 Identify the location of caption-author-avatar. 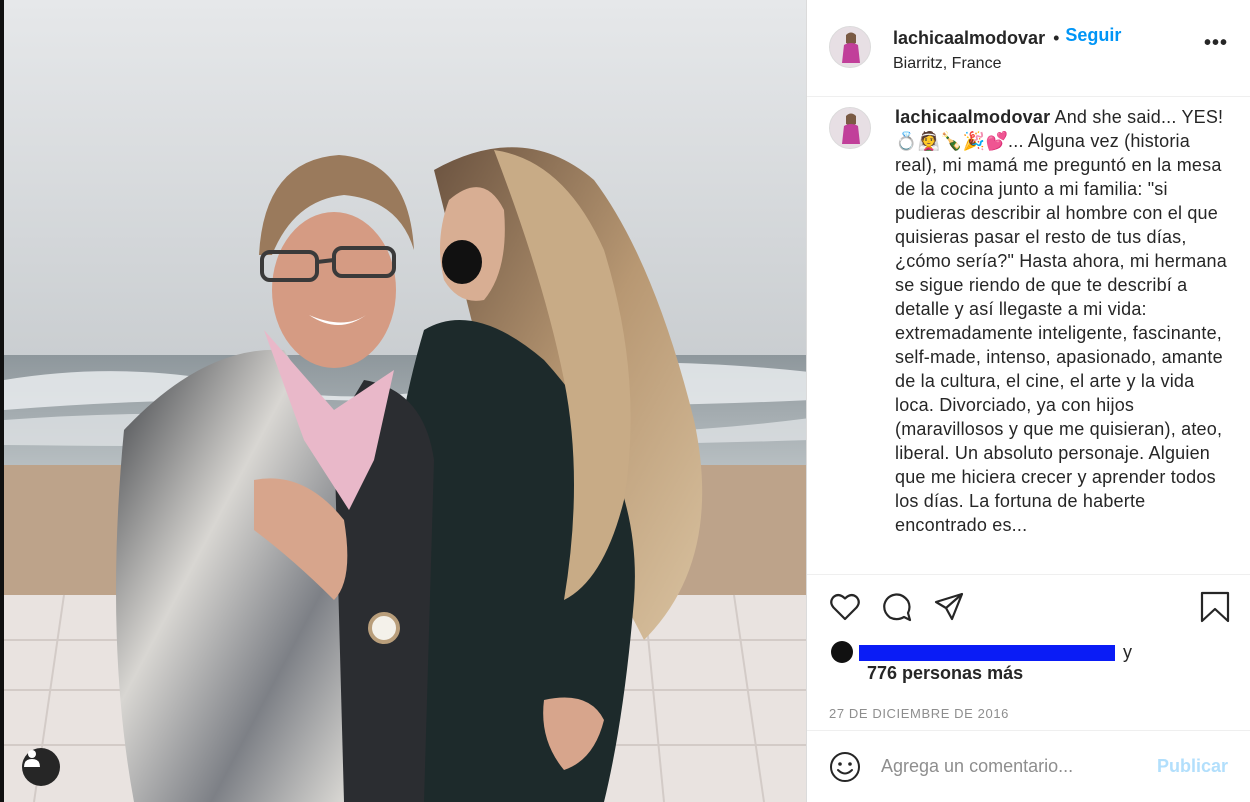
(850, 128).